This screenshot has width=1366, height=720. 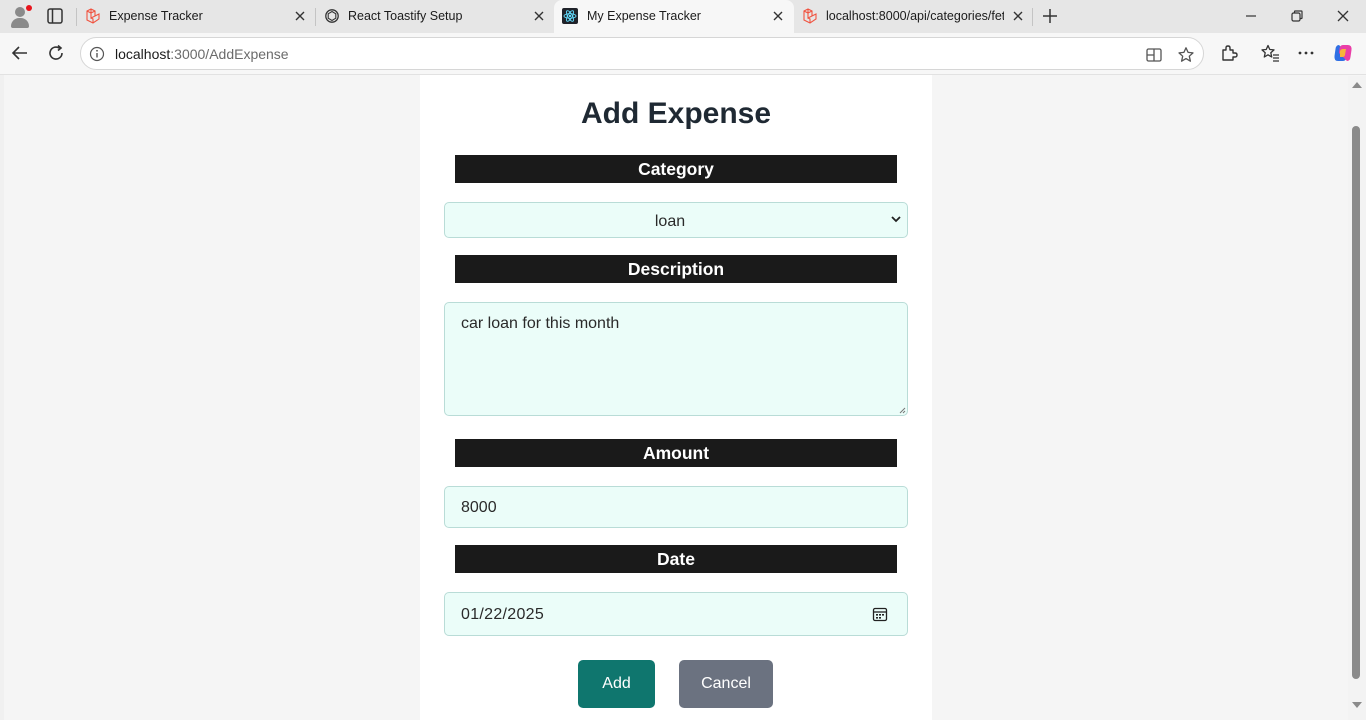 I want to click on tab-title: localhost:8000/api/categories/fetc, so click(x=915, y=16).